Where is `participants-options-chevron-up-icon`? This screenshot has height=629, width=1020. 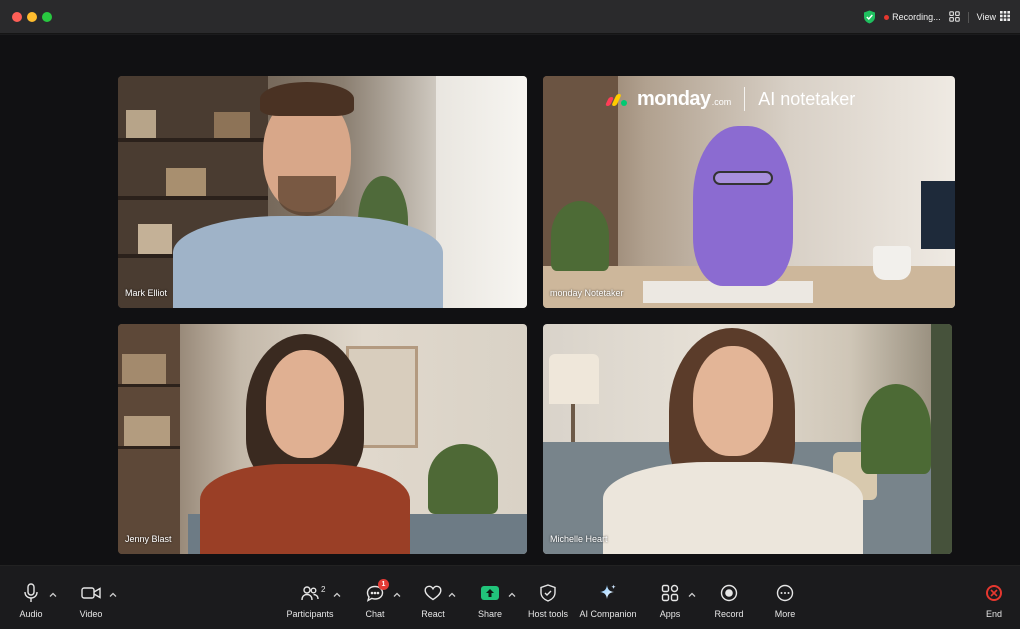 participants-options-chevron-up-icon is located at coordinates (337, 592).